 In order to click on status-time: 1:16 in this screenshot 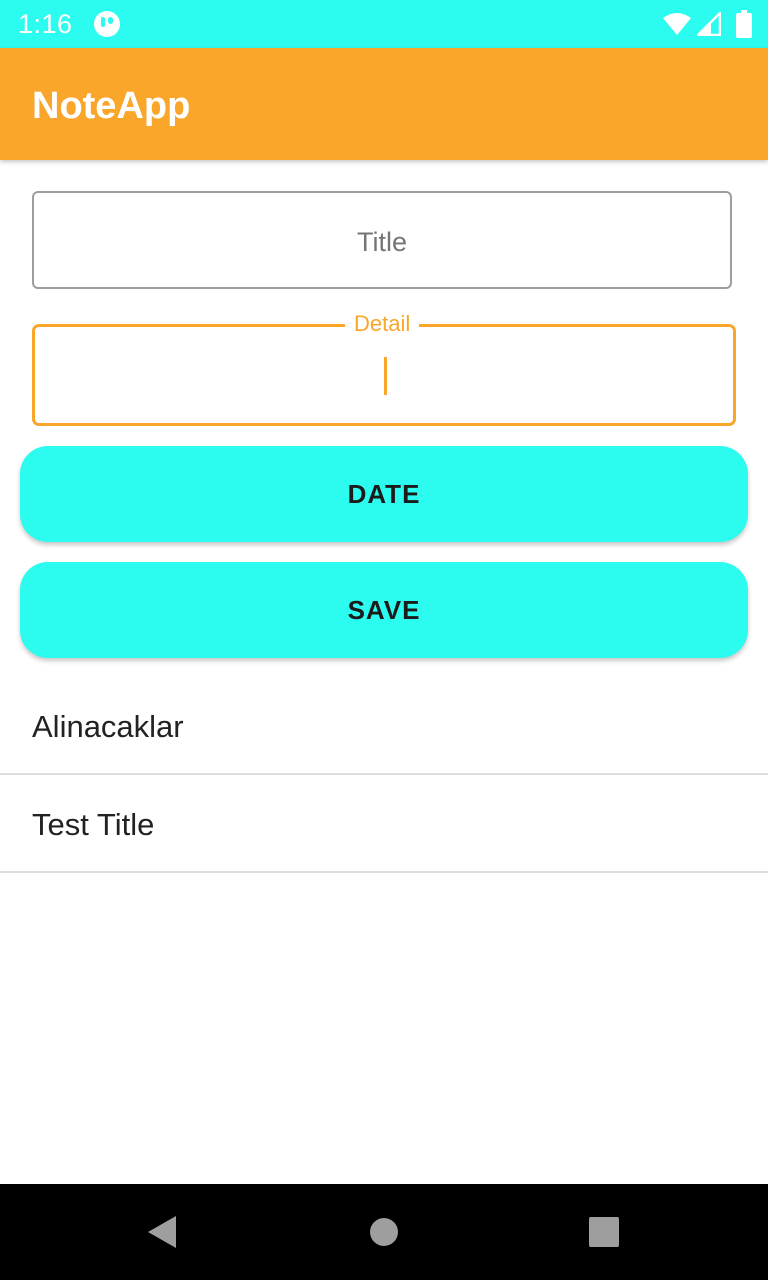, I will do `click(45, 24)`.